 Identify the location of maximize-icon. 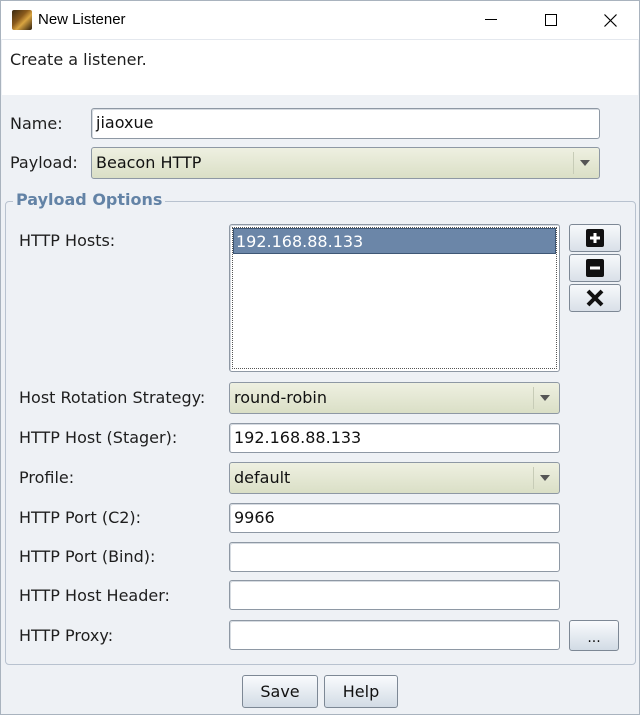
(551, 20).